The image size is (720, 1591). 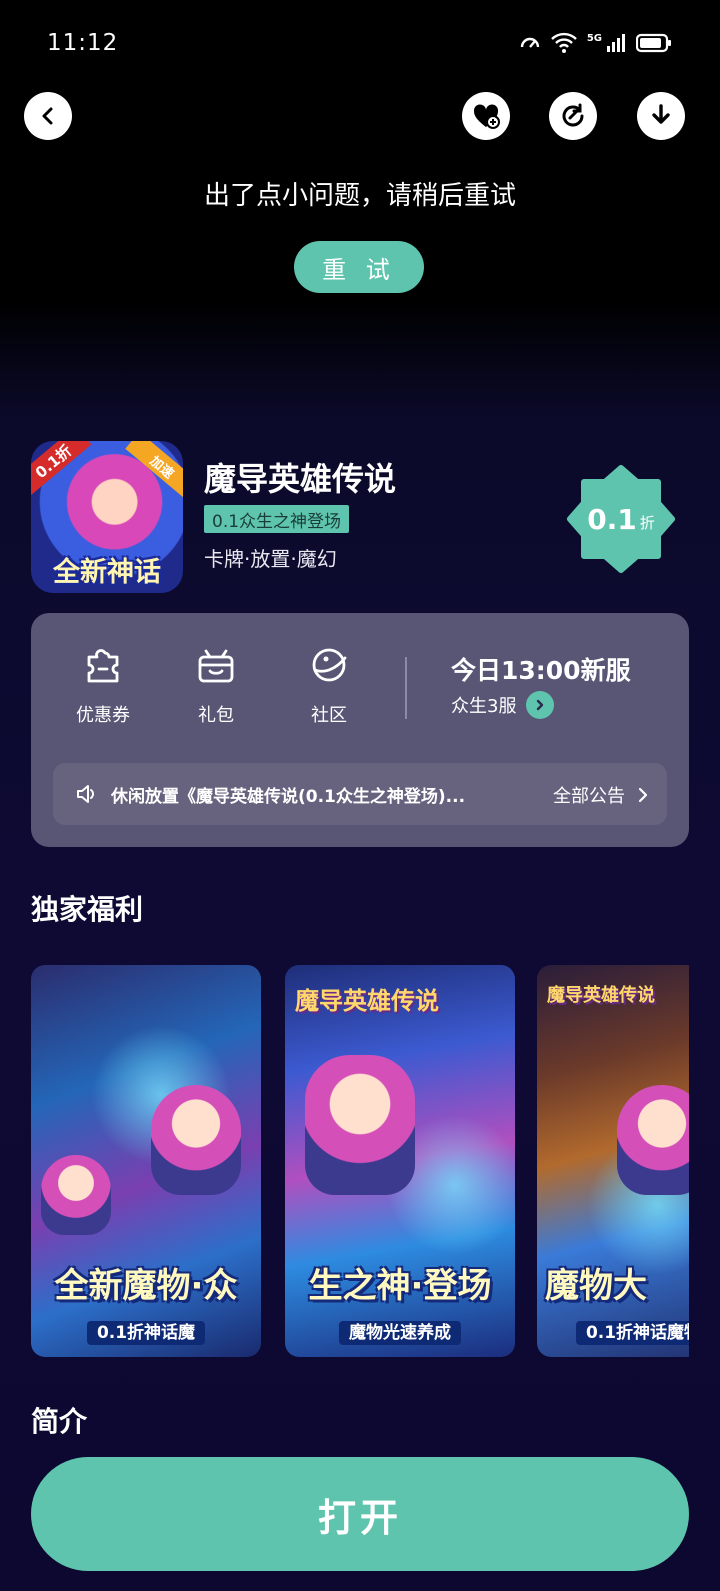 I want to click on refresh-button, so click(x=573, y=116).